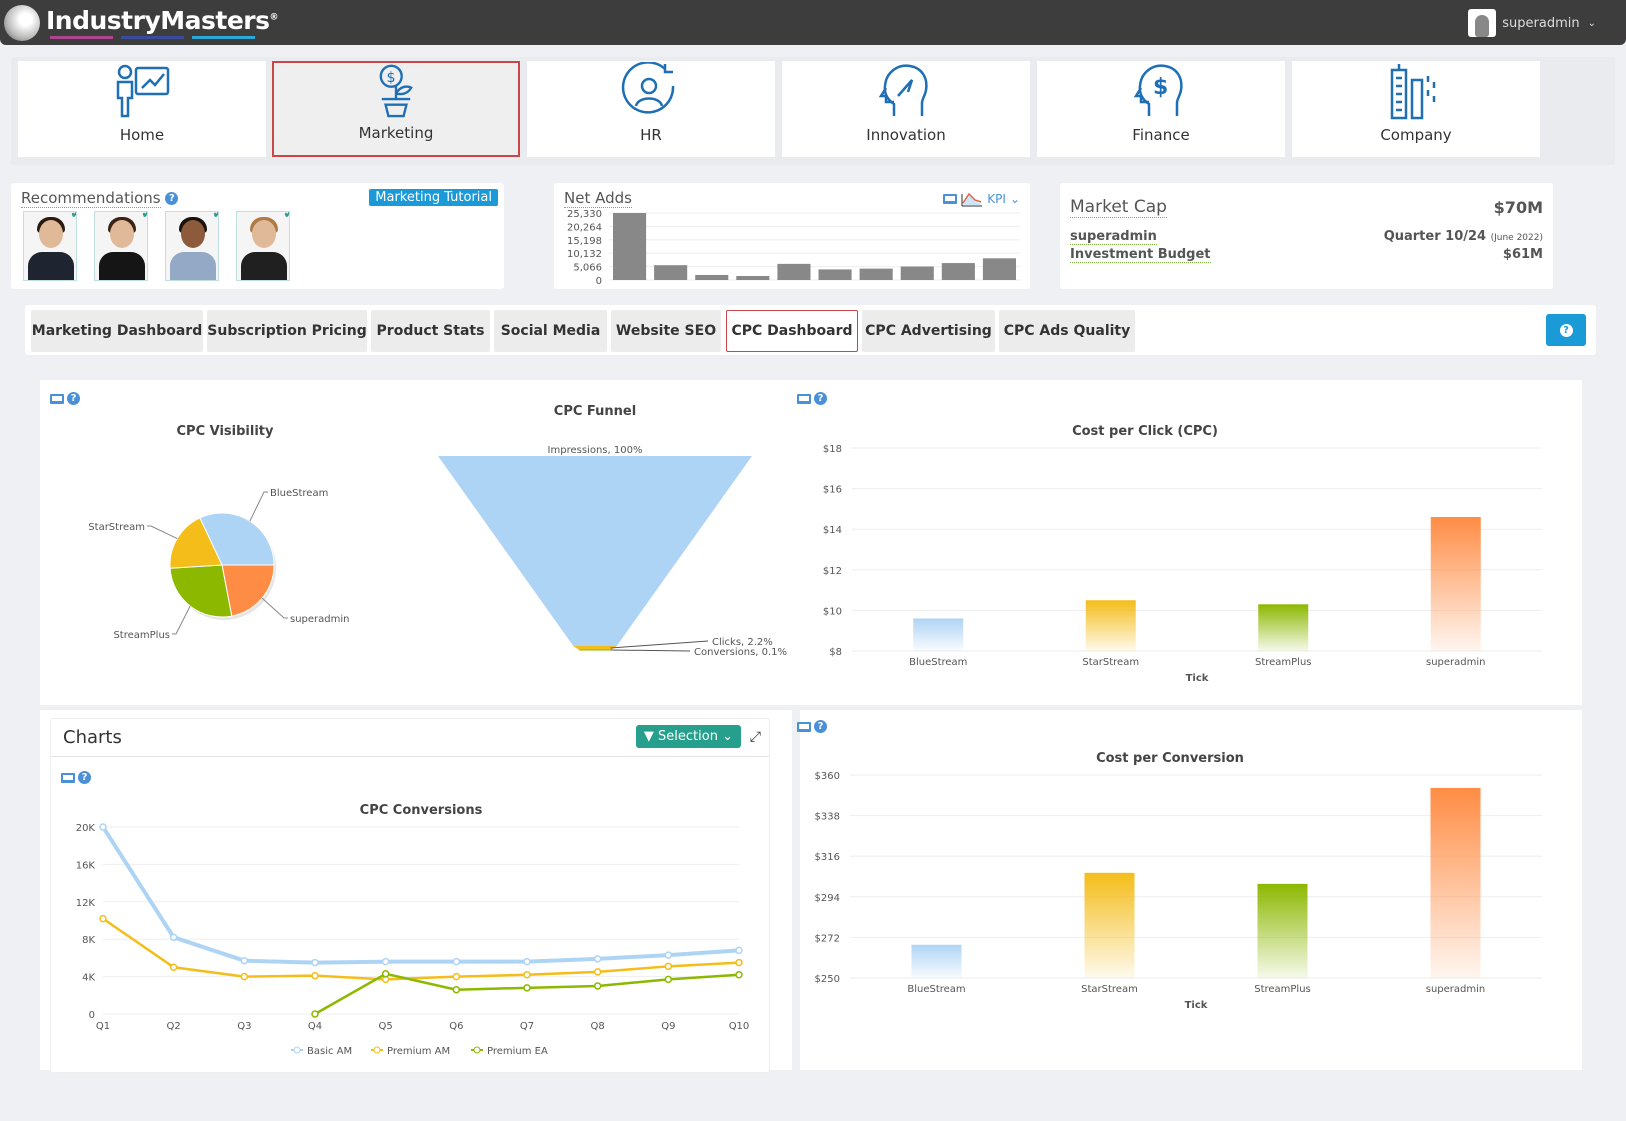  What do you see at coordinates (666, 331) in the screenshot?
I see `tab-website-seo: Website SEO` at bounding box center [666, 331].